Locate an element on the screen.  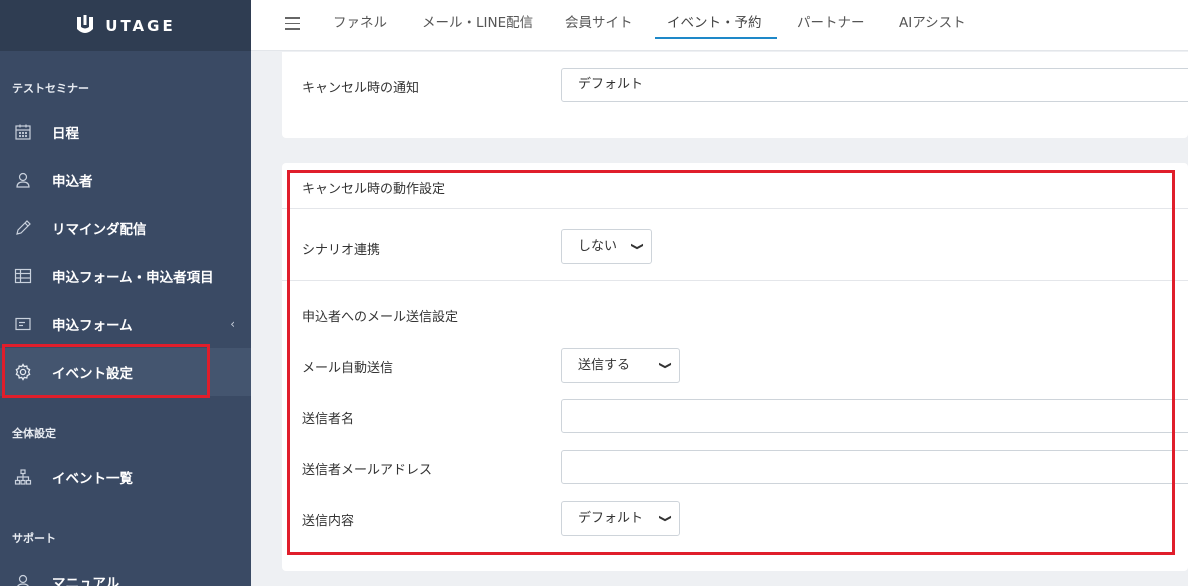
highlight-box is located at coordinates (106, 371).